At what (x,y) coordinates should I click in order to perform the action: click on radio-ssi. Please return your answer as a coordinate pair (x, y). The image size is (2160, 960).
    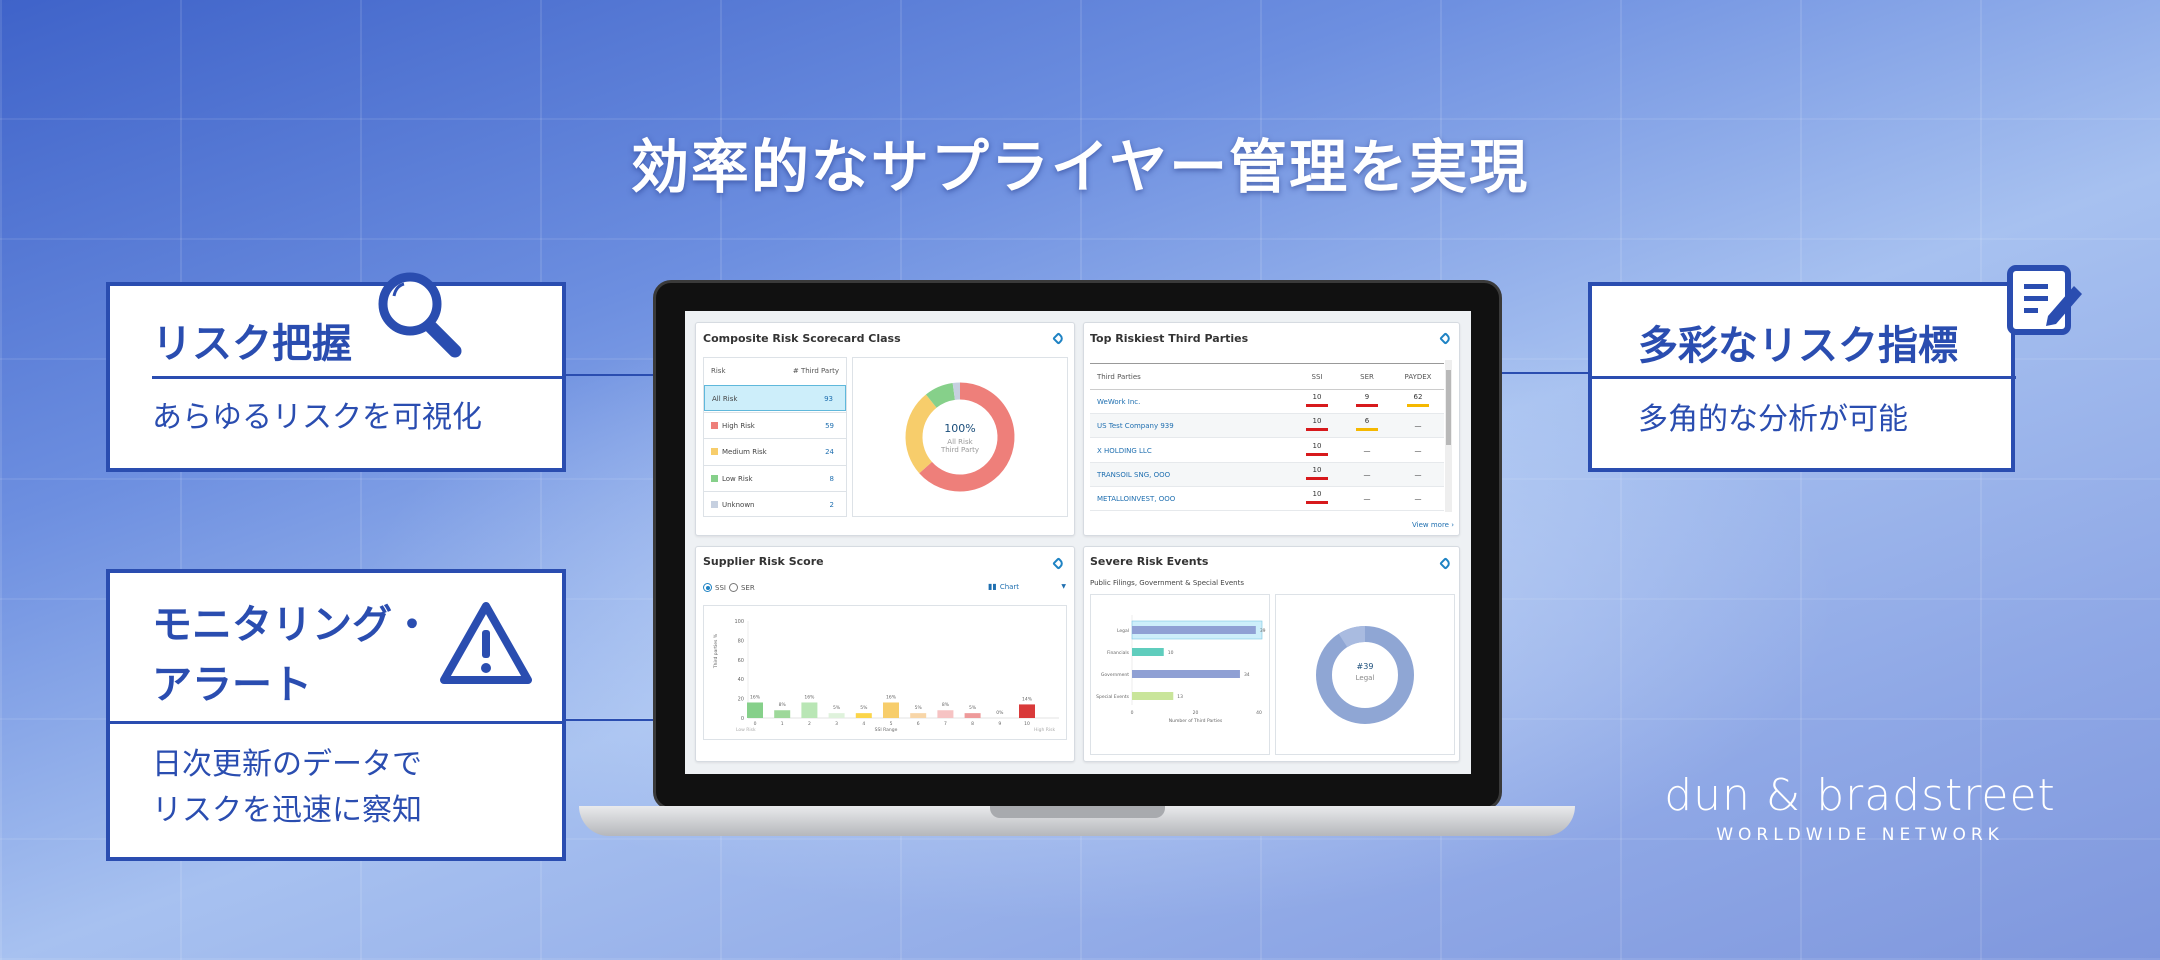
    Looking at the image, I should click on (707, 587).